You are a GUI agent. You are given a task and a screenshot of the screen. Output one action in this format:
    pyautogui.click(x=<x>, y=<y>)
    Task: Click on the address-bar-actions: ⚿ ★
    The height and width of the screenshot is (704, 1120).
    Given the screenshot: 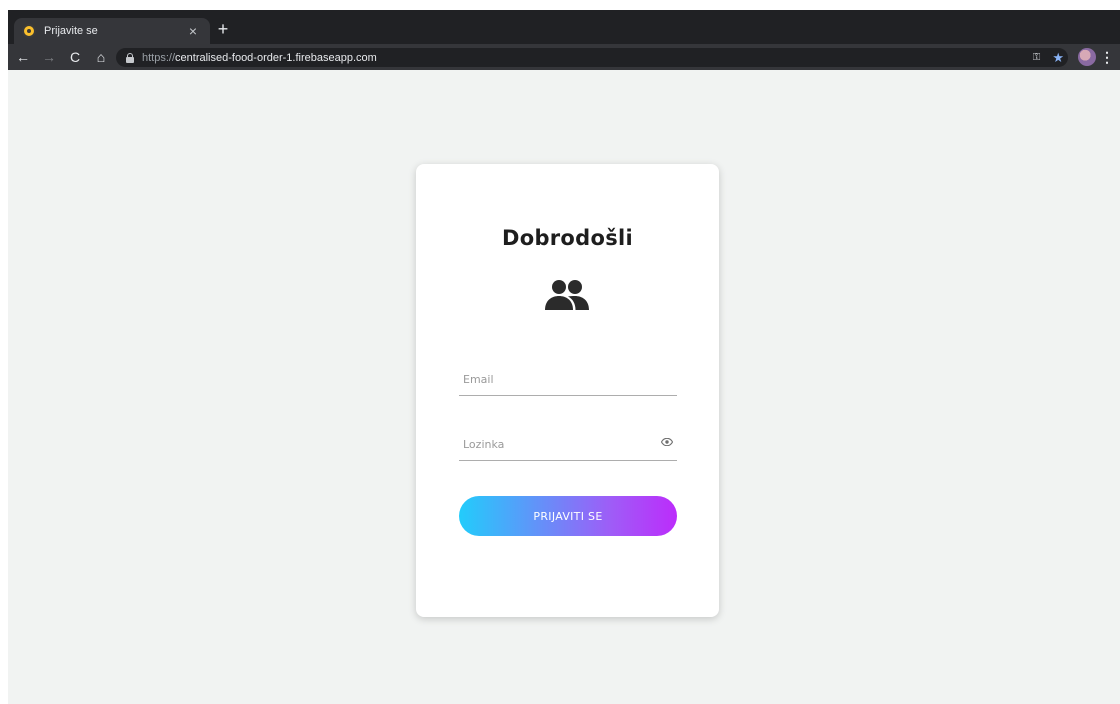 What is the action you would take?
    pyautogui.click(x=1050, y=57)
    